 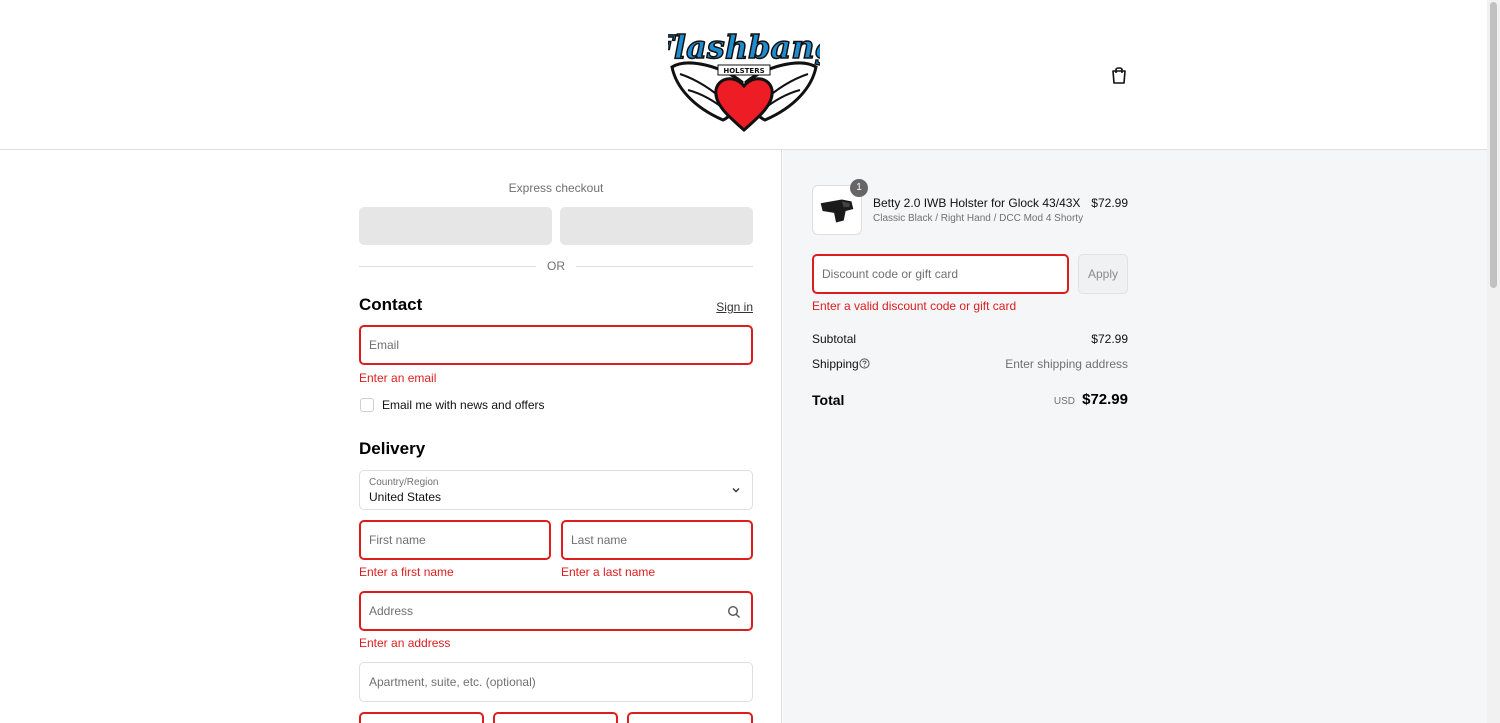 I want to click on discount-placeholder: Discount code or gift card, so click(x=890, y=274).